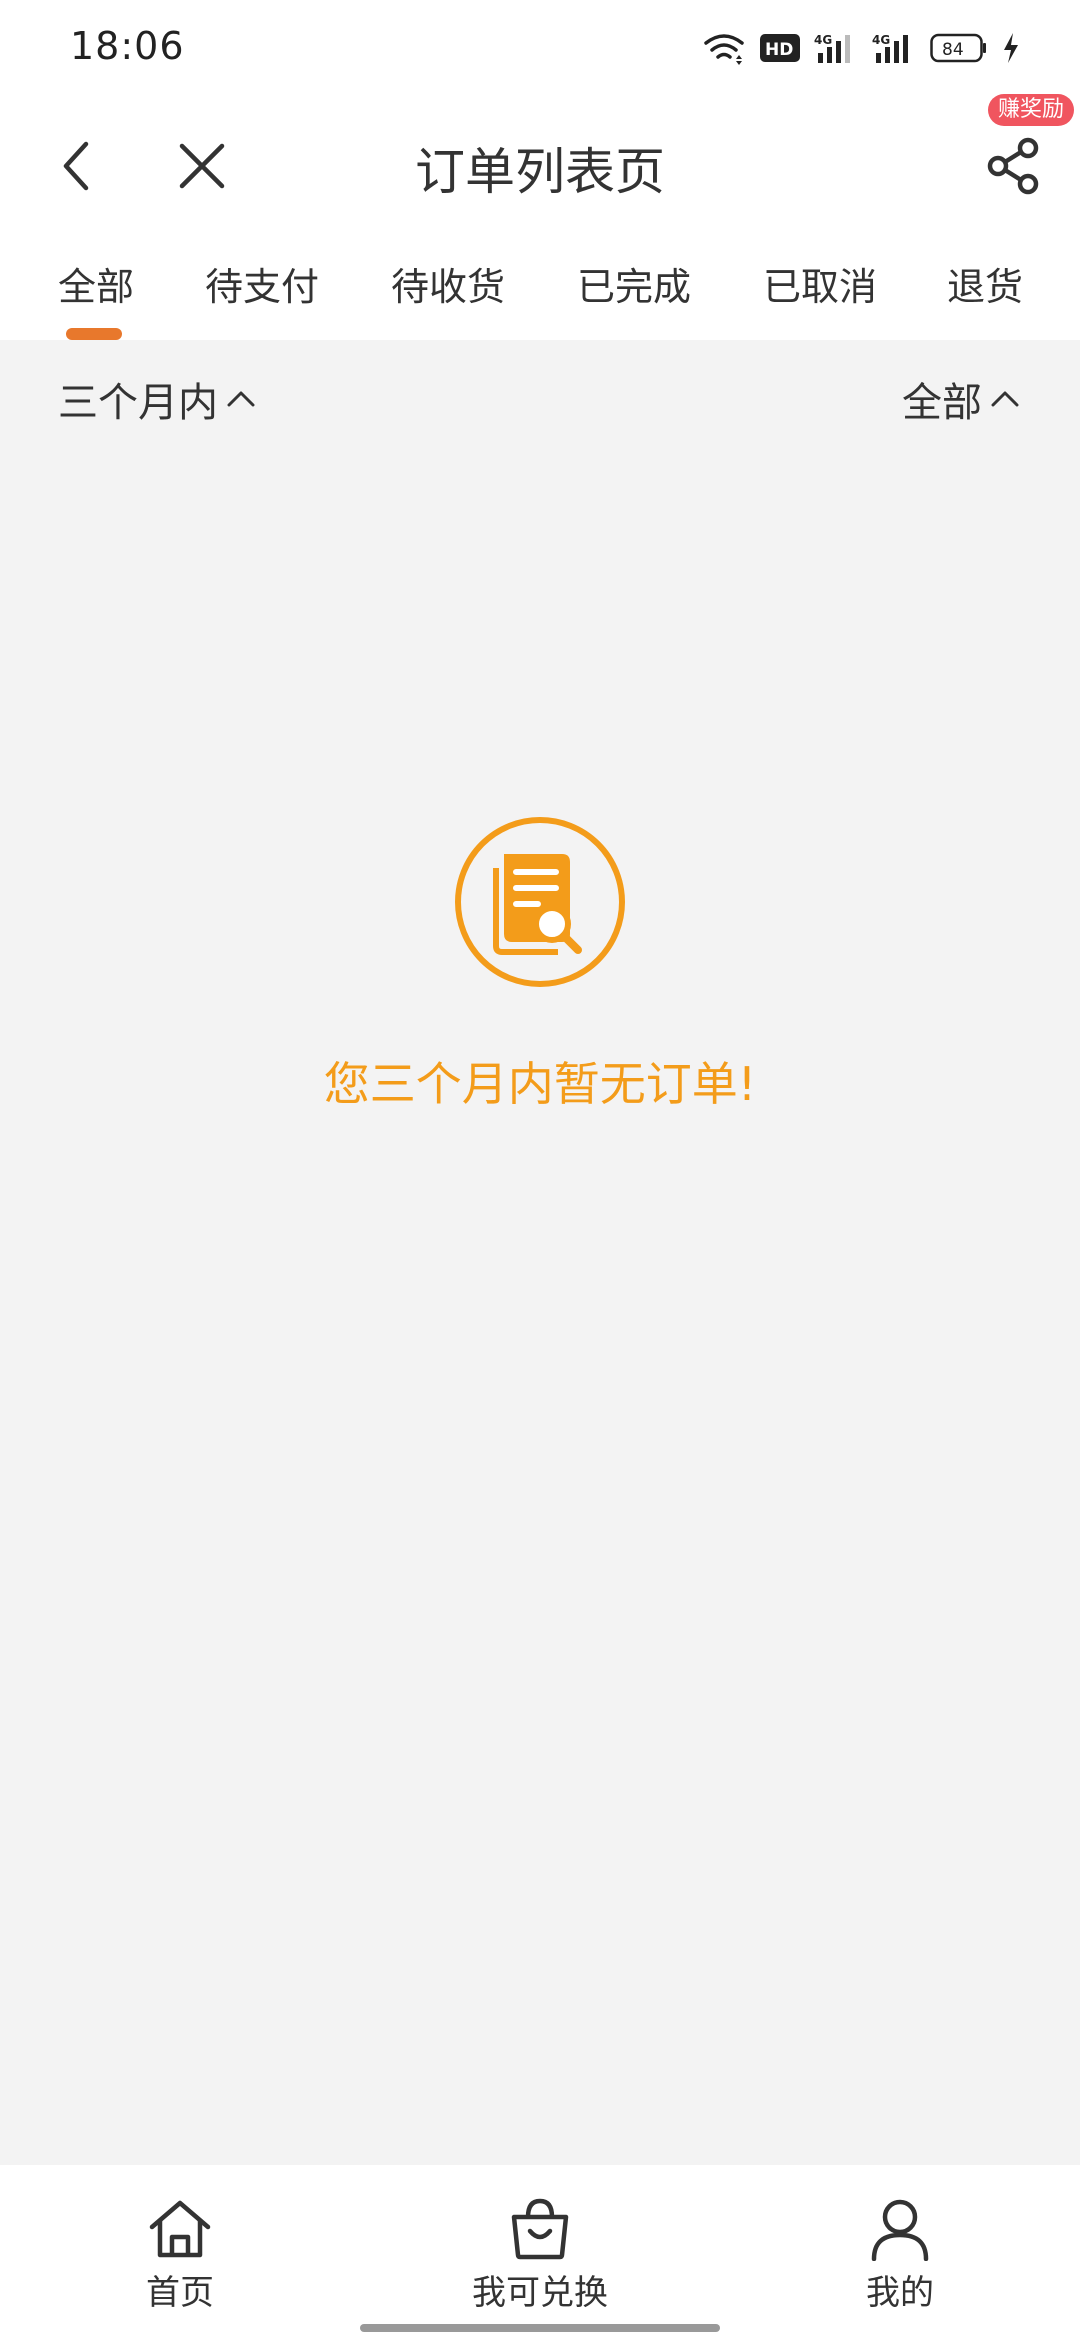 The image size is (1080, 2340). Describe the element at coordinates (540, 2328) in the screenshot. I see `home-indicator-bar` at that location.